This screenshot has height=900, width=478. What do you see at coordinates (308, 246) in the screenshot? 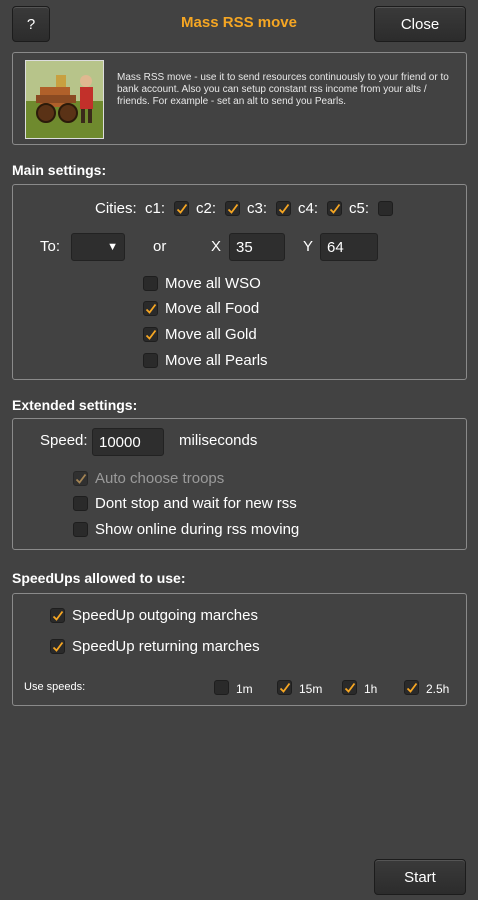
I see `y-label: Y` at bounding box center [308, 246].